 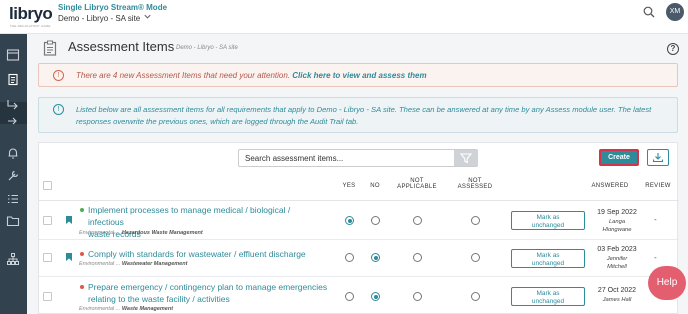 I want to click on answered-date: 03 Feb 2023, so click(x=617, y=249).